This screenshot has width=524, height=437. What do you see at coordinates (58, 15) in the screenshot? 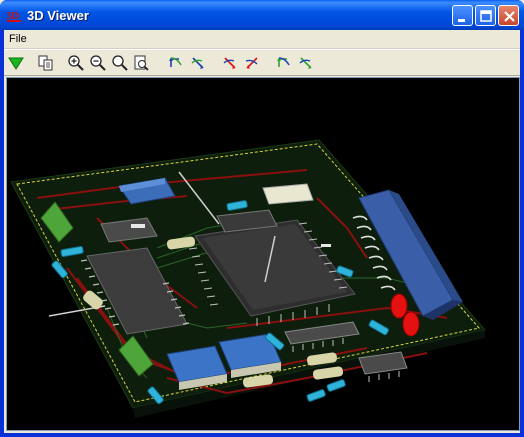
I see `window-title: 3D Viewer` at bounding box center [58, 15].